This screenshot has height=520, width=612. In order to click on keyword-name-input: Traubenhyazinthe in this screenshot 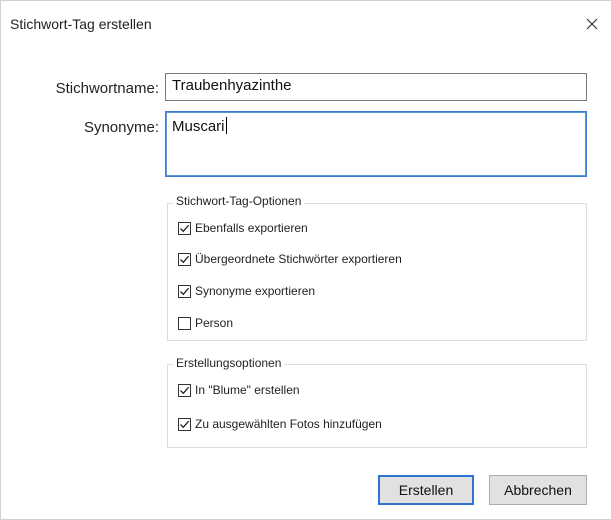, I will do `click(376, 87)`.